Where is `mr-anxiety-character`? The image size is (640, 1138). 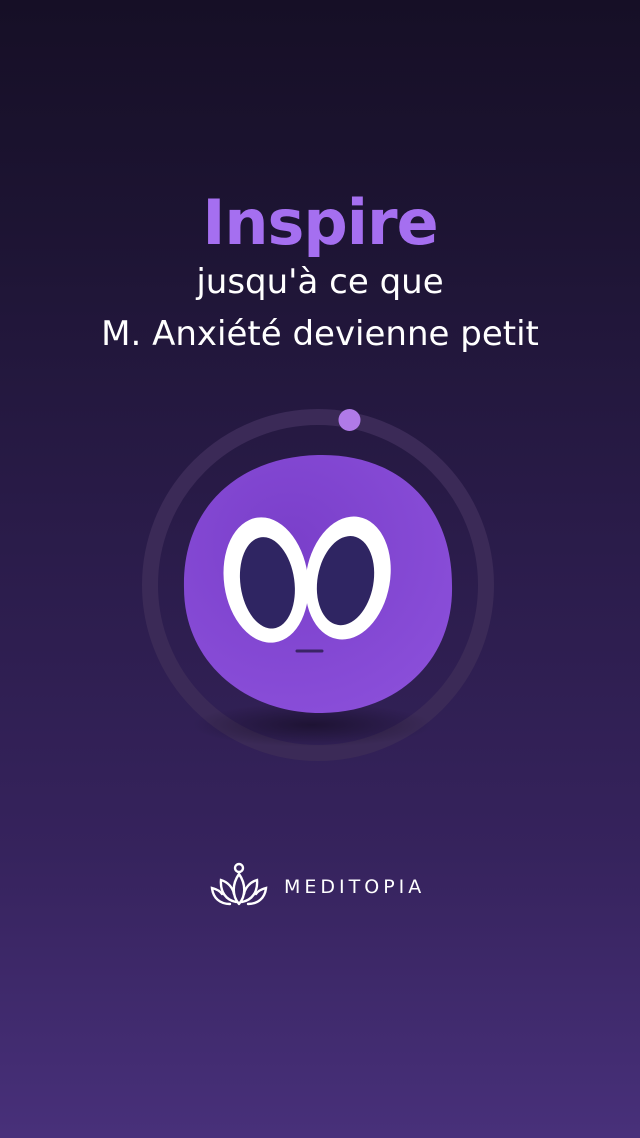
mr-anxiety-character is located at coordinates (318, 584).